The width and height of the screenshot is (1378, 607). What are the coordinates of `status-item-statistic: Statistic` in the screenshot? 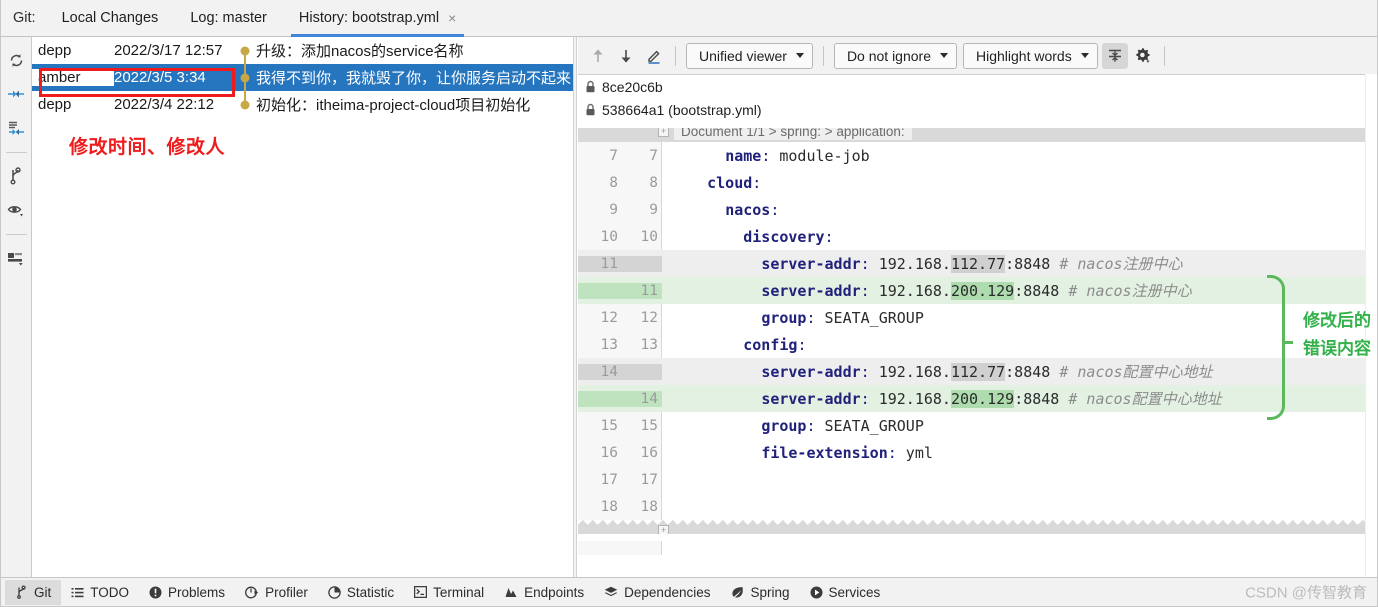 It's located at (361, 592).